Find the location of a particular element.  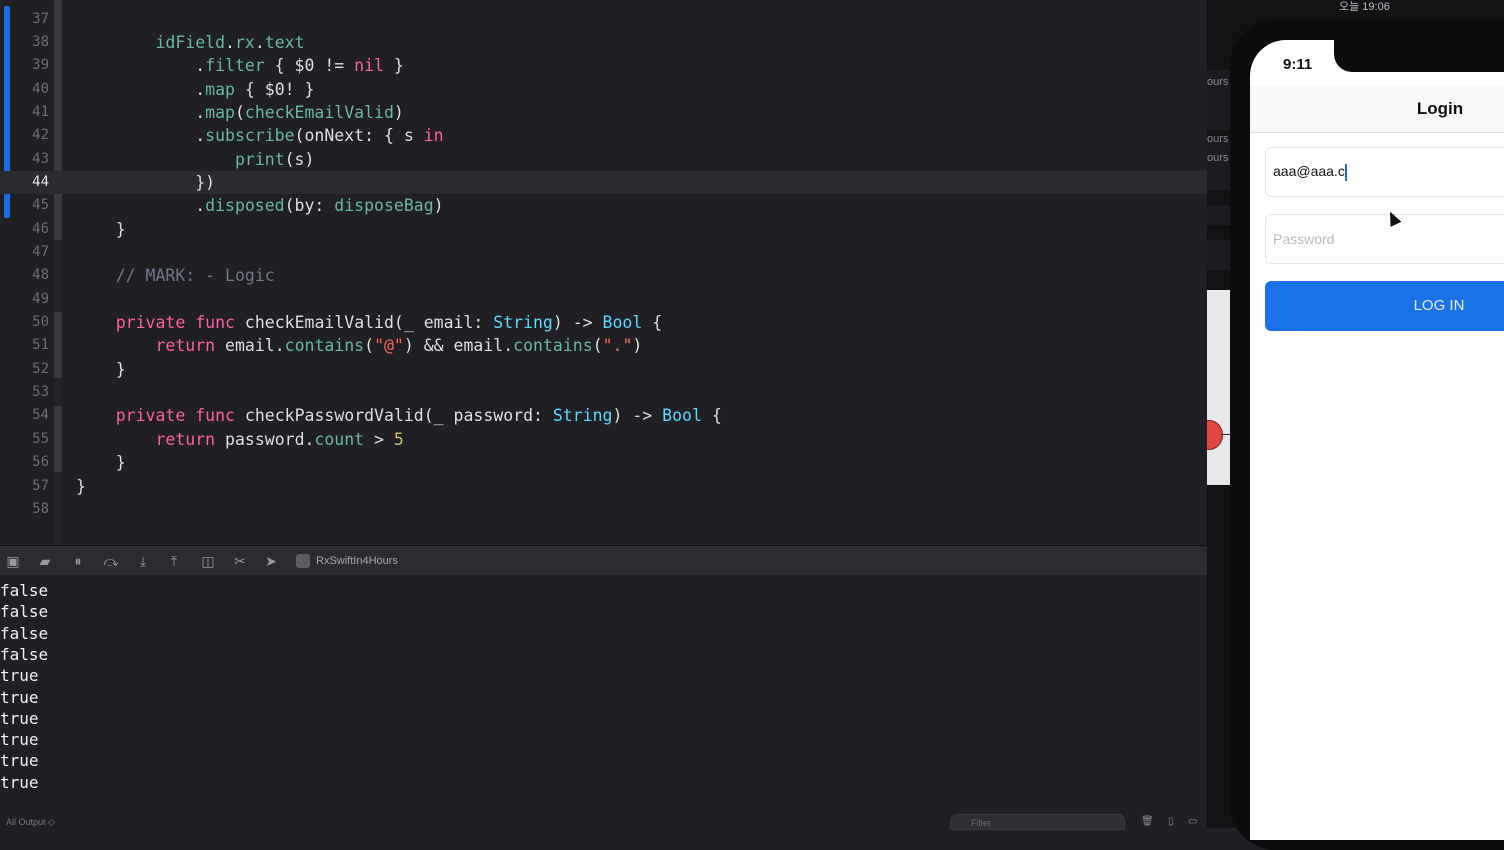

memory-graph-icon: ✂ is located at coordinates (240, 561).